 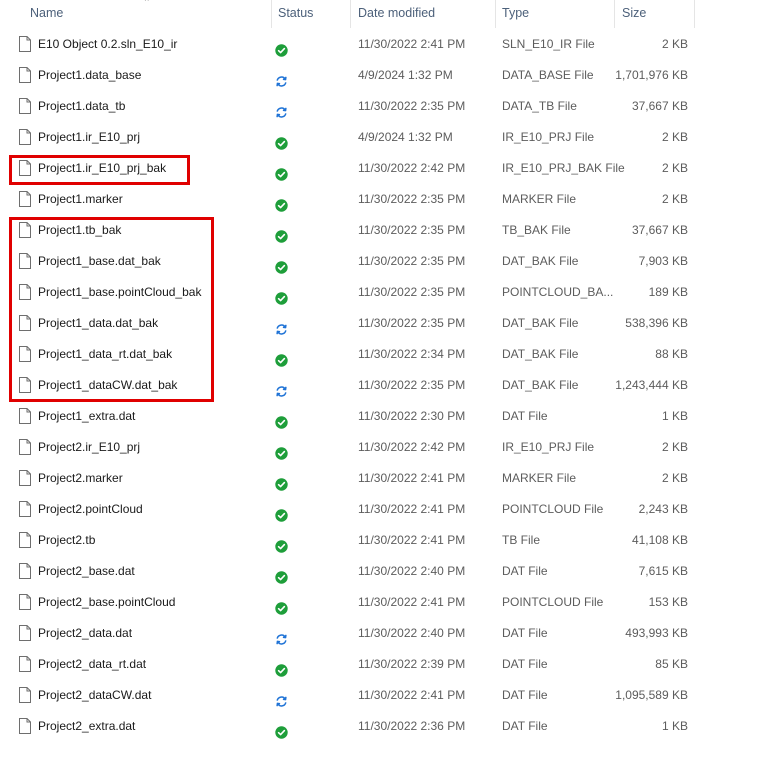 I want to click on file-size: 153 KB, so click(x=668, y=602).